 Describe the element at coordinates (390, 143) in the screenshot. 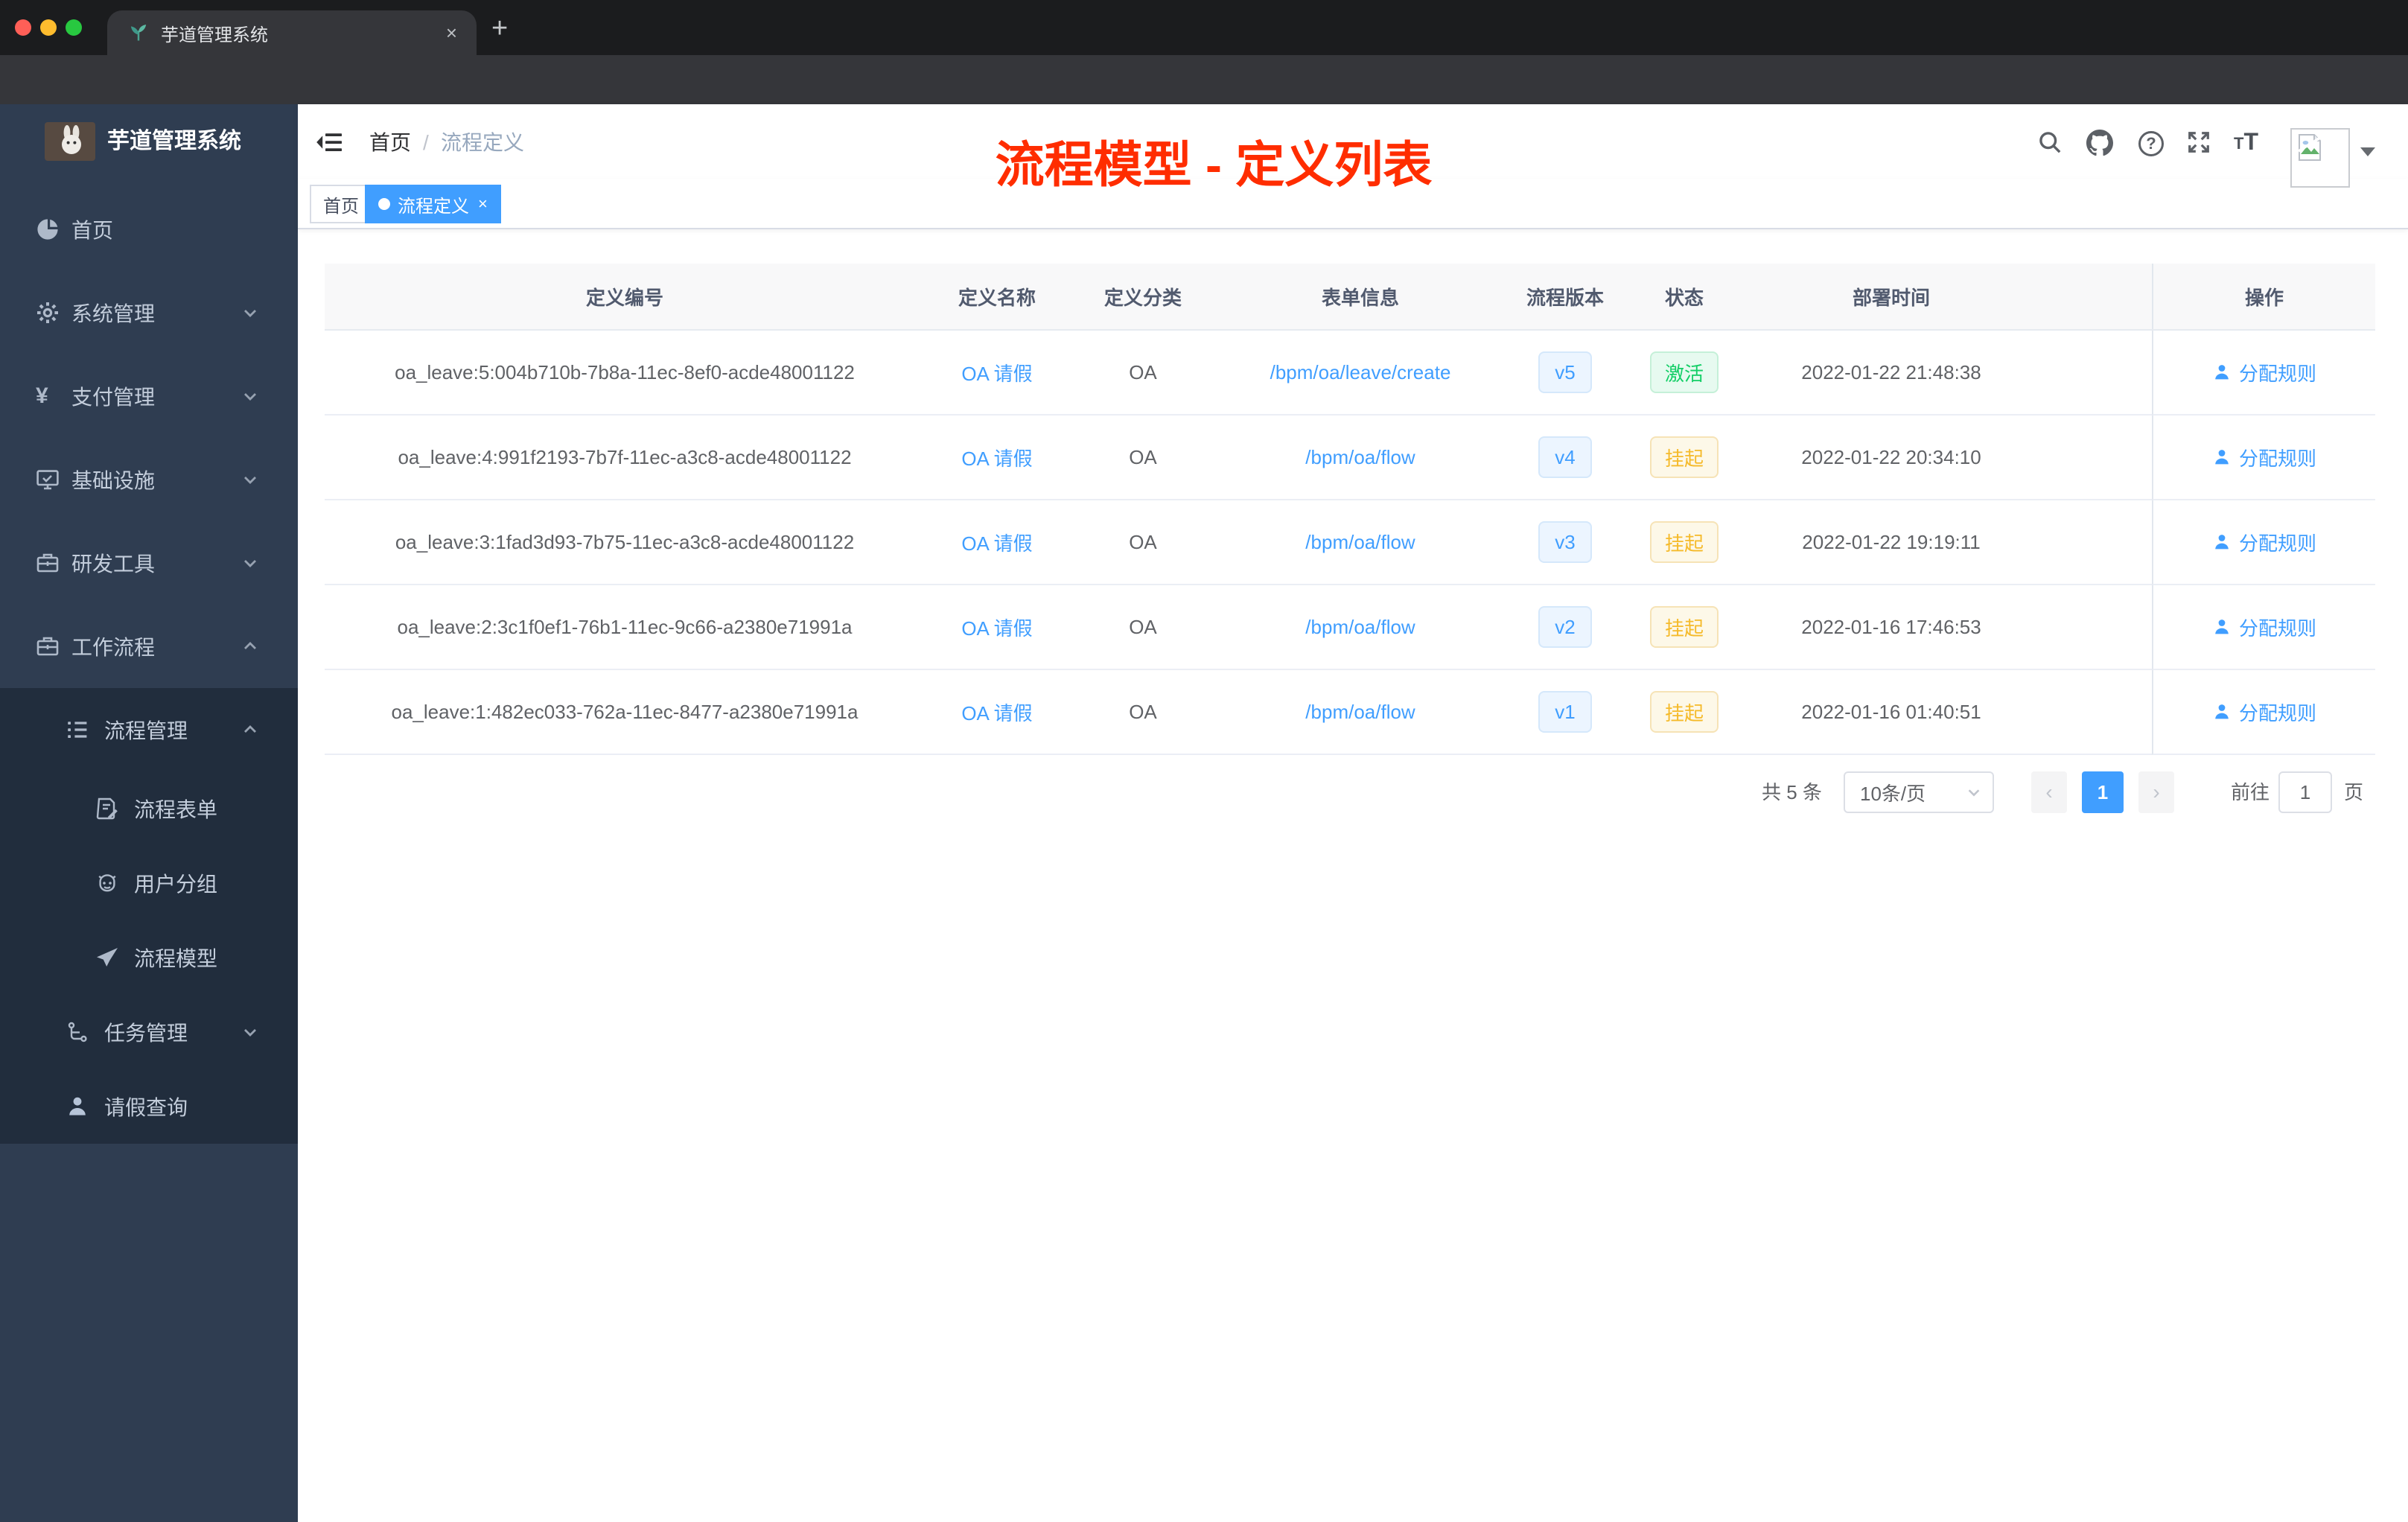

I see `breadcrumb-home: 首页` at that location.